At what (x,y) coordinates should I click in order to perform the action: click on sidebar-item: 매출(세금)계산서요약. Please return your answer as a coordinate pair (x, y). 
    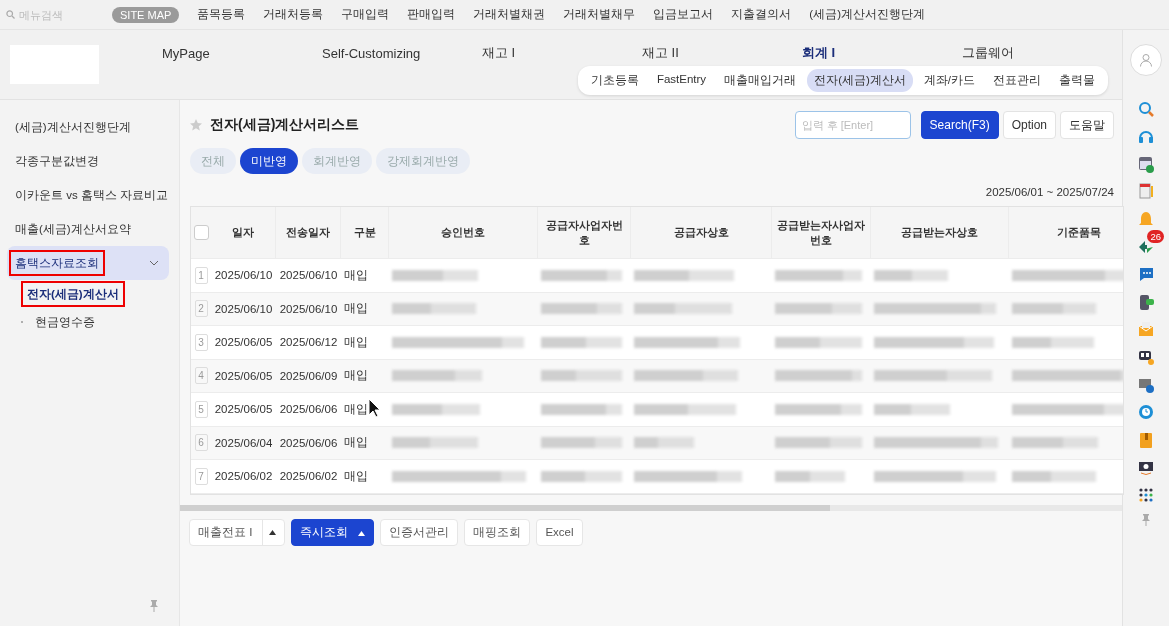
    Looking at the image, I should click on (88, 229).